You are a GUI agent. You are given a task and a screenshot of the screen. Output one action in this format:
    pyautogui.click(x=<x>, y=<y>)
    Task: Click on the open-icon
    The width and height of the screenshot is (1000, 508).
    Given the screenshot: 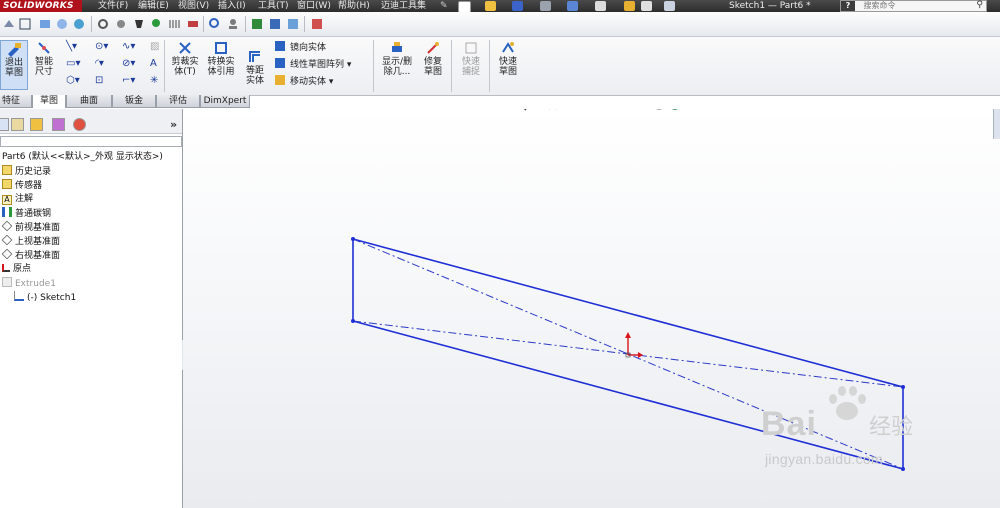 What is the action you would take?
    pyautogui.click(x=490, y=6)
    